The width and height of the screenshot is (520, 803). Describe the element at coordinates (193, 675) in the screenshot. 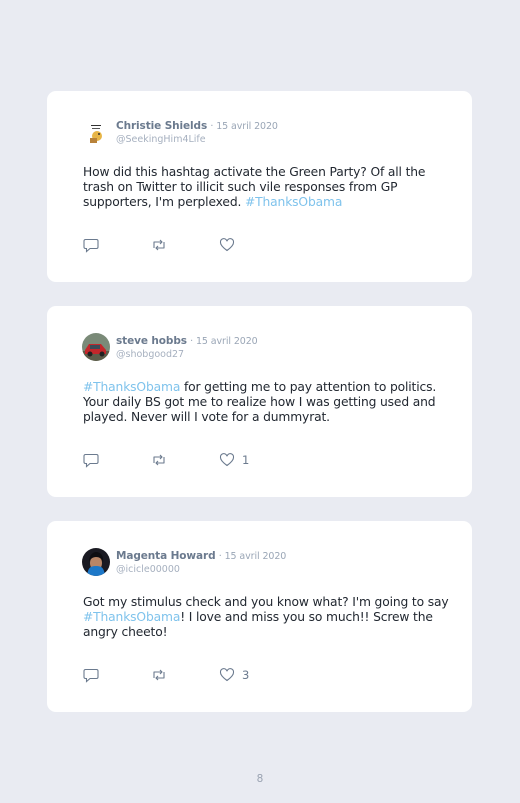

I see `tweet-actions: 3` at that location.